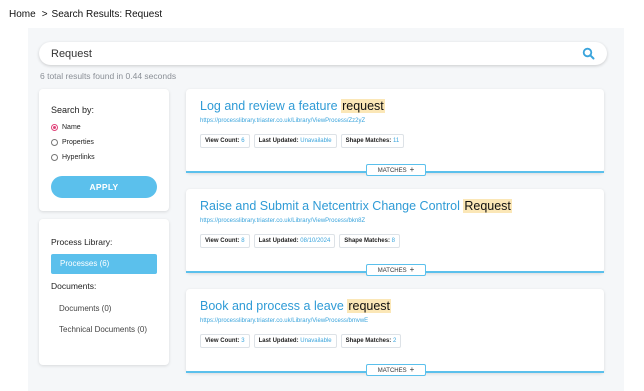 This screenshot has width=644, height=391. I want to click on result-title-text: Log and review a feature, so click(271, 106).